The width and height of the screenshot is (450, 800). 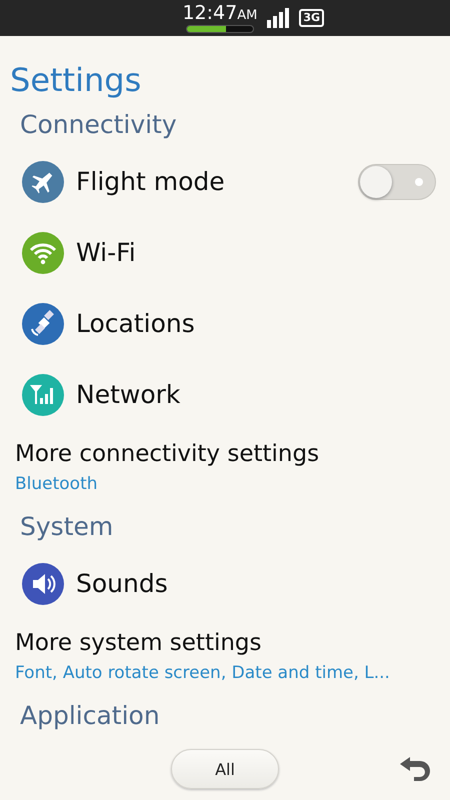 I want to click on back-icon, so click(x=415, y=769).